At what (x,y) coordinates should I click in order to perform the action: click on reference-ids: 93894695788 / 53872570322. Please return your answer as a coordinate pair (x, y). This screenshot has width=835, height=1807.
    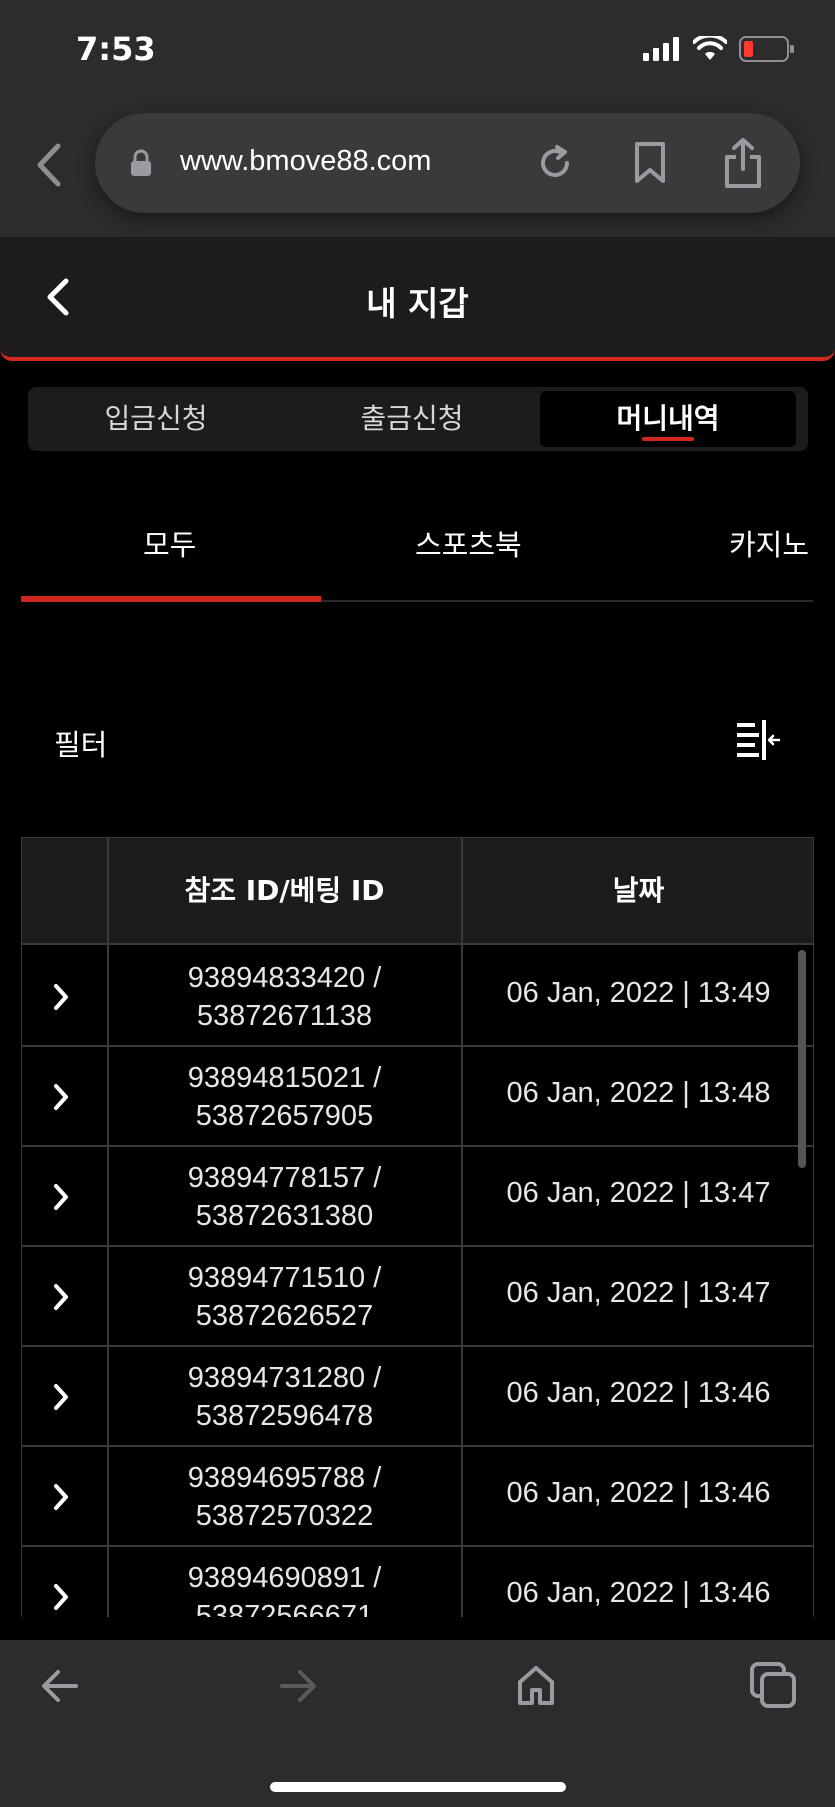
    Looking at the image, I should click on (284, 1497).